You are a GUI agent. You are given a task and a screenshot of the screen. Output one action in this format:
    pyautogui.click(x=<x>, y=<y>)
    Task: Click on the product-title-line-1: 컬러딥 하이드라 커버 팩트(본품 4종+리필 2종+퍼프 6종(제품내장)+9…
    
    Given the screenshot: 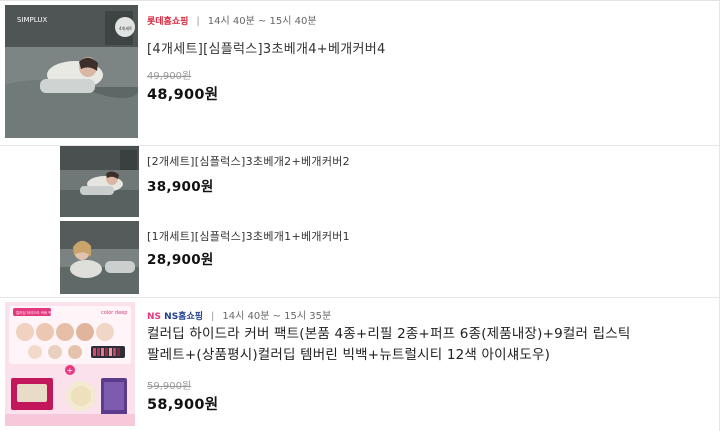 What is the action you would take?
    pyautogui.click(x=389, y=334)
    